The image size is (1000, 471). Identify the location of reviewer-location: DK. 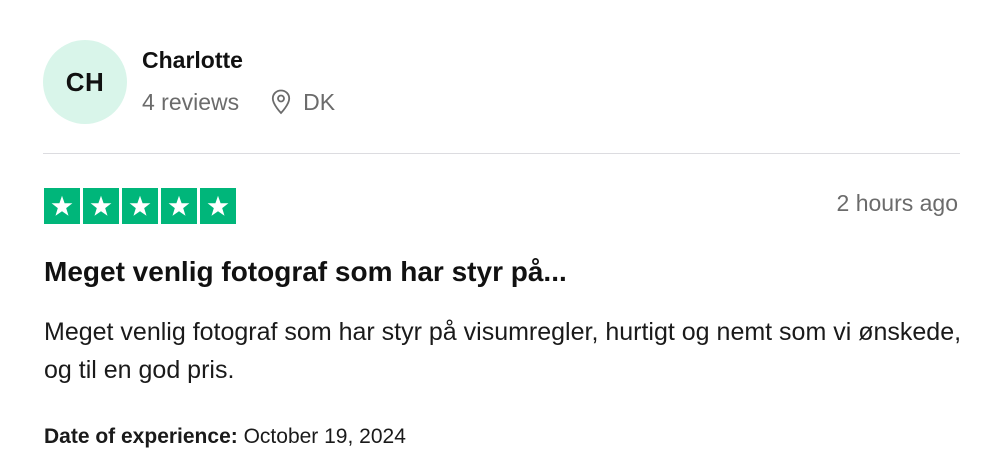
(303, 102).